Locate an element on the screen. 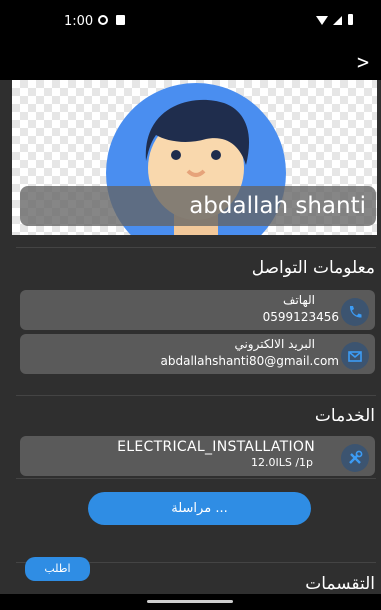 The height and width of the screenshot is (610, 381). vpn-icon is located at coordinates (103, 20).